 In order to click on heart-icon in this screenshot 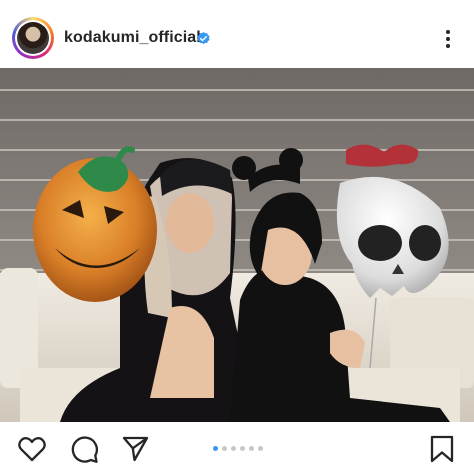, I will do `click(32, 449)`.